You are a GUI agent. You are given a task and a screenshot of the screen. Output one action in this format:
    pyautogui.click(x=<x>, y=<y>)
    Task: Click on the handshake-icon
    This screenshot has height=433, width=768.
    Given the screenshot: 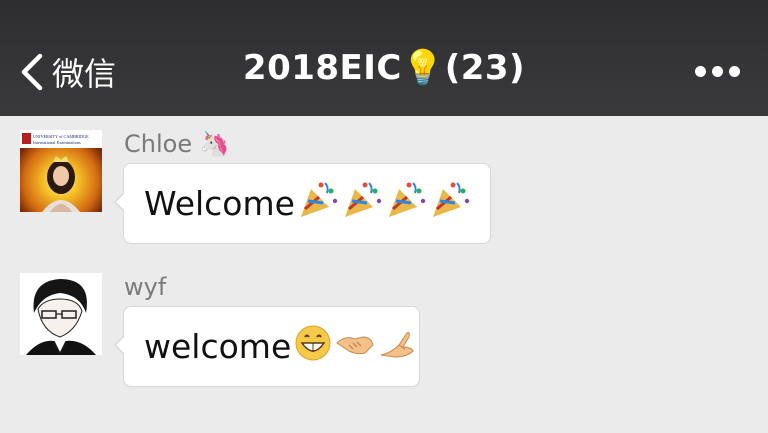 What is the action you would take?
    pyautogui.click(x=355, y=347)
    